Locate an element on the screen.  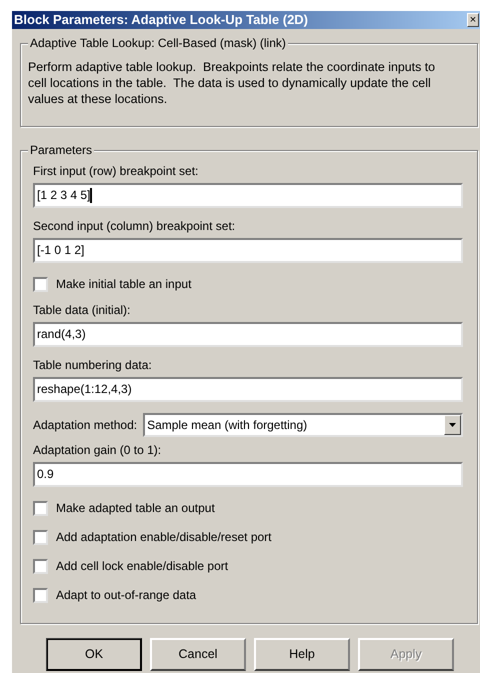
input-field: reshape(1:12,4,3) is located at coordinates (248, 389).